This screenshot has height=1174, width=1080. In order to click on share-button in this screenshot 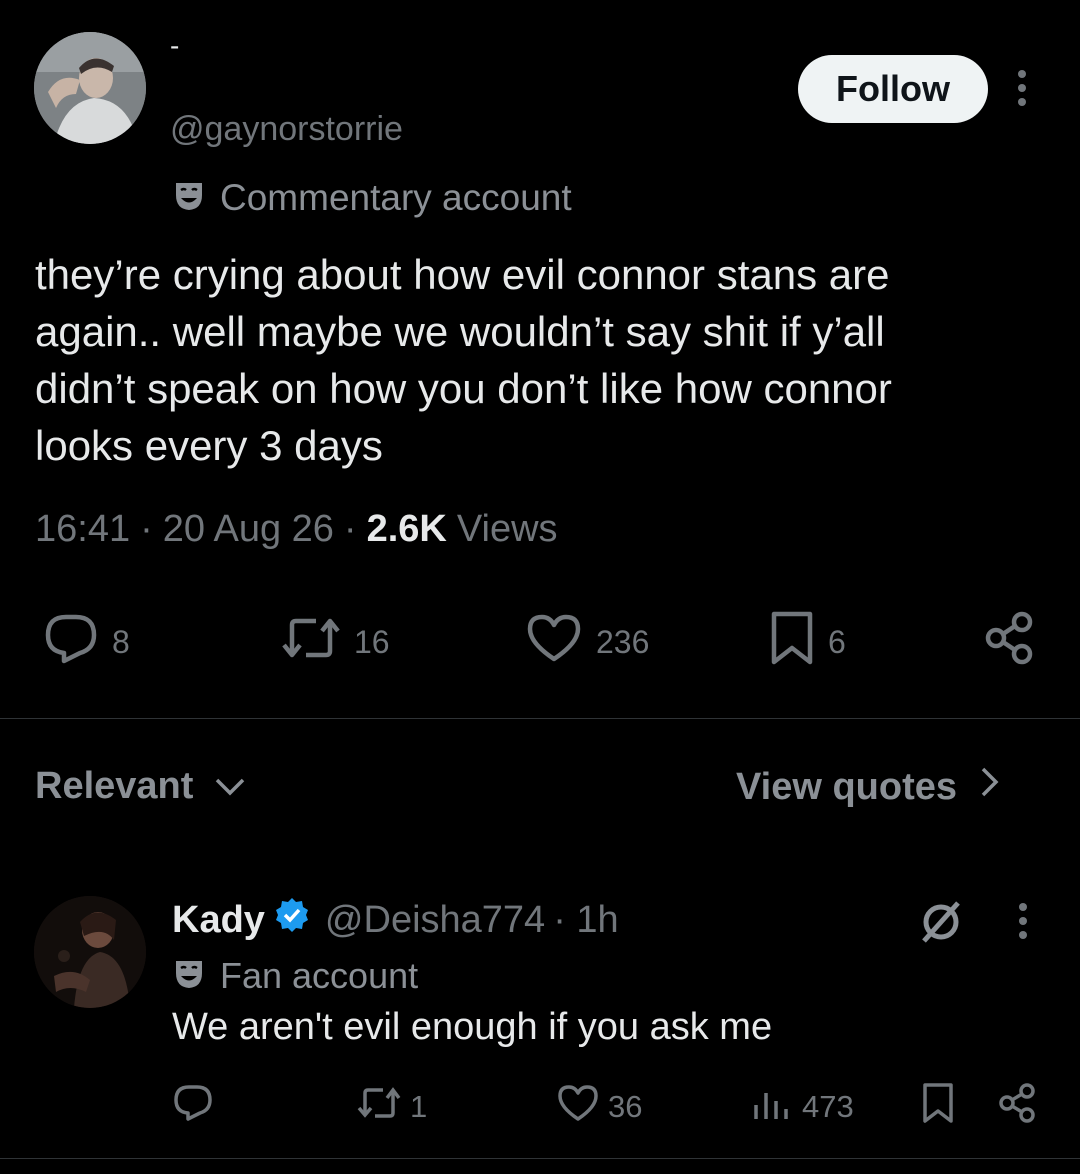, I will do `click(1010, 642)`.